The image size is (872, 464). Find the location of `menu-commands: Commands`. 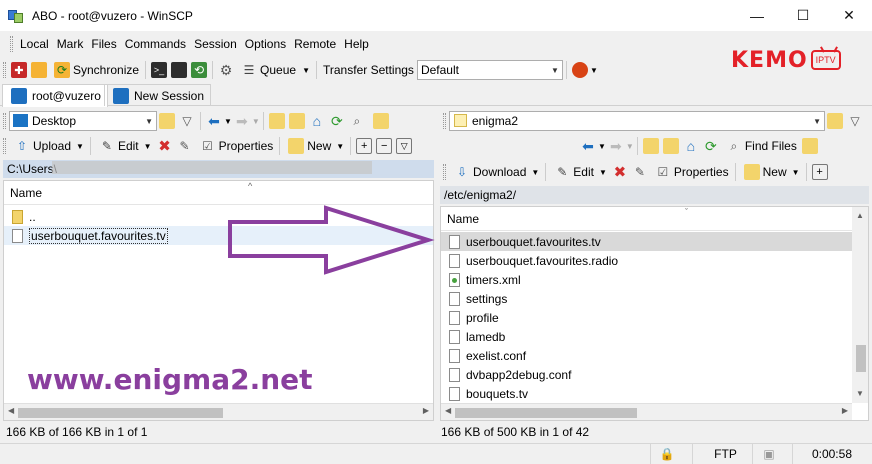

menu-commands: Commands is located at coordinates (155, 44).